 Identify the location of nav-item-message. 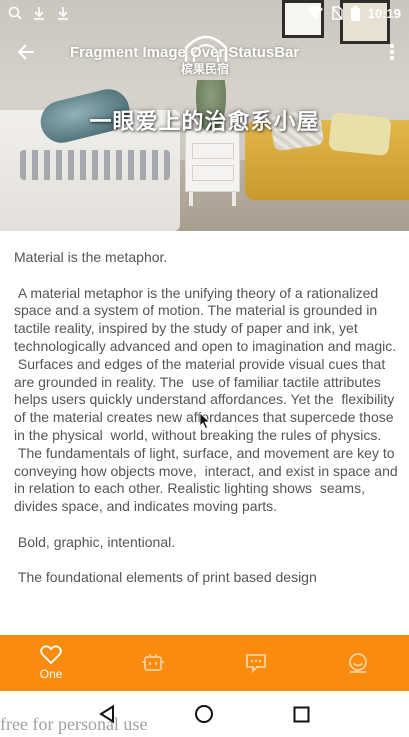
(256, 663).